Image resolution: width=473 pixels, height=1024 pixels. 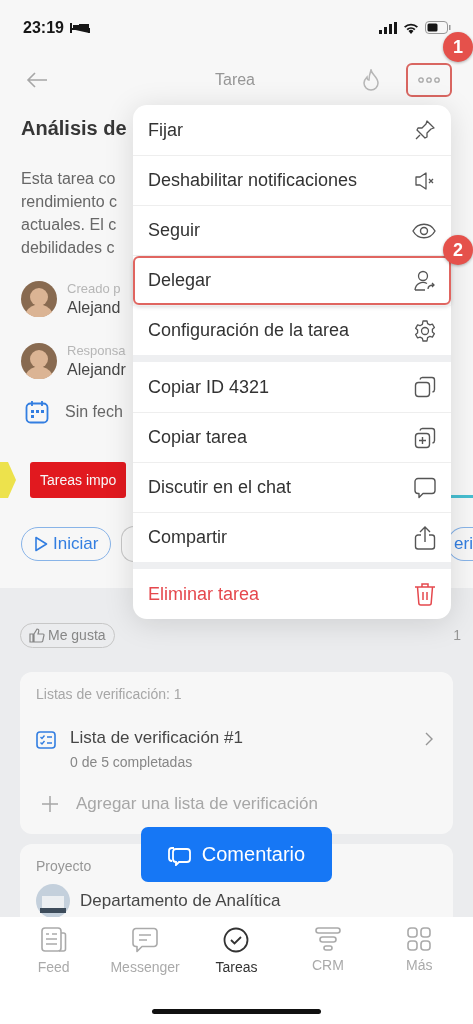 What do you see at coordinates (419, 939) in the screenshot?
I see `grid-icon` at bounding box center [419, 939].